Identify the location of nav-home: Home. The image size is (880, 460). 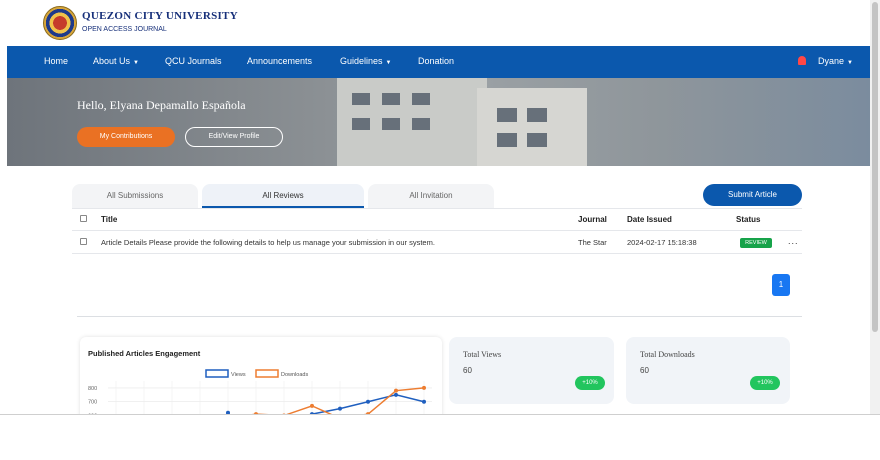
(56, 61).